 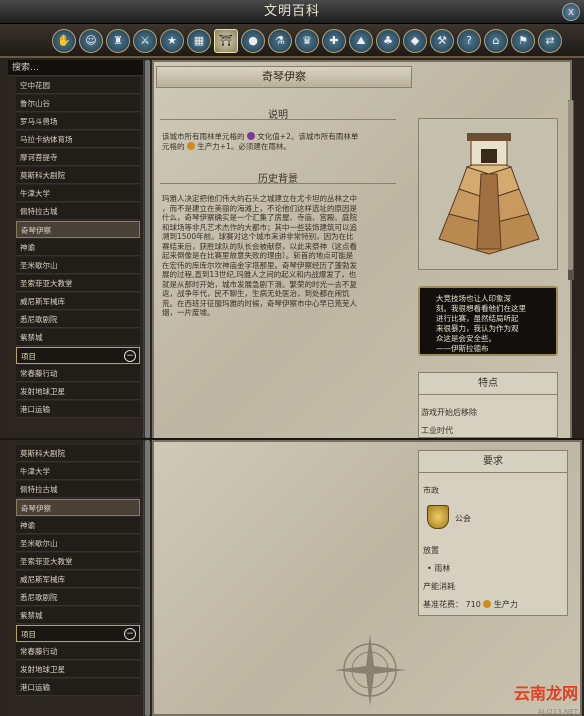 What do you see at coordinates (557, 712) in the screenshot?
I see `watermark-url: ALI213.NET` at bounding box center [557, 712].